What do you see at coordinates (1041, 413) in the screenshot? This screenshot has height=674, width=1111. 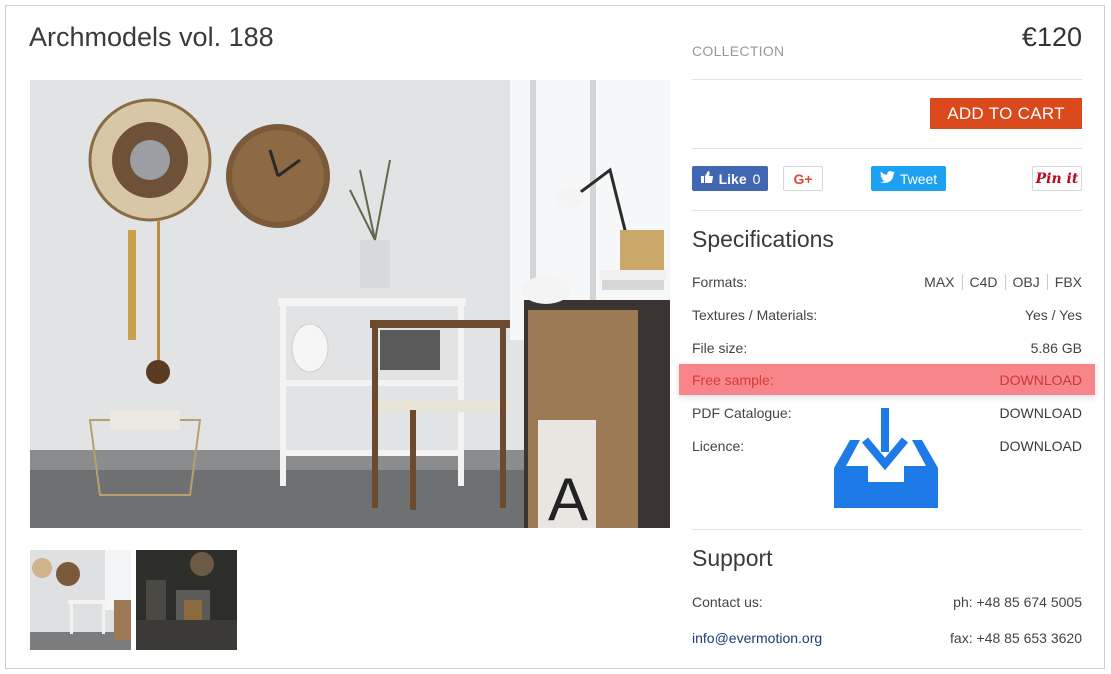 I see `pdf-catalogue-download-link: DOWNLOAD` at bounding box center [1041, 413].